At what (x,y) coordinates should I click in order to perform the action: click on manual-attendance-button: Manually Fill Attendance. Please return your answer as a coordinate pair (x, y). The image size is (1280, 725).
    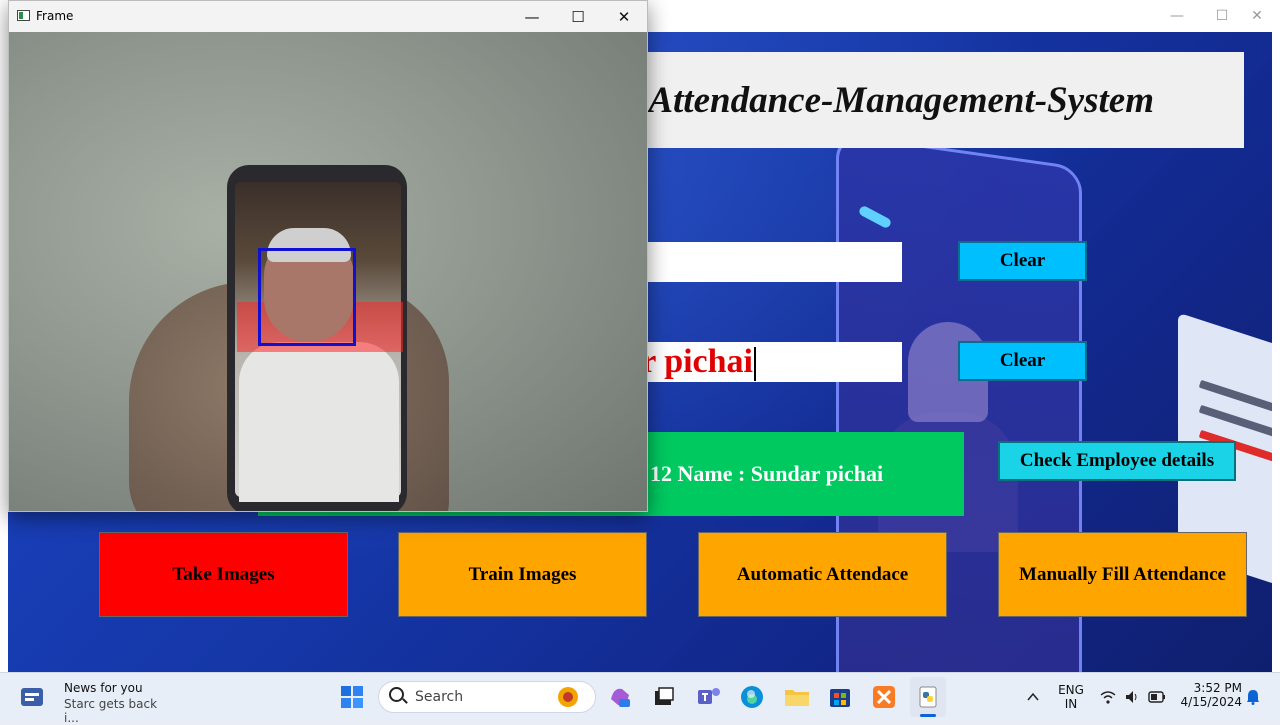
    Looking at the image, I should click on (1122, 574).